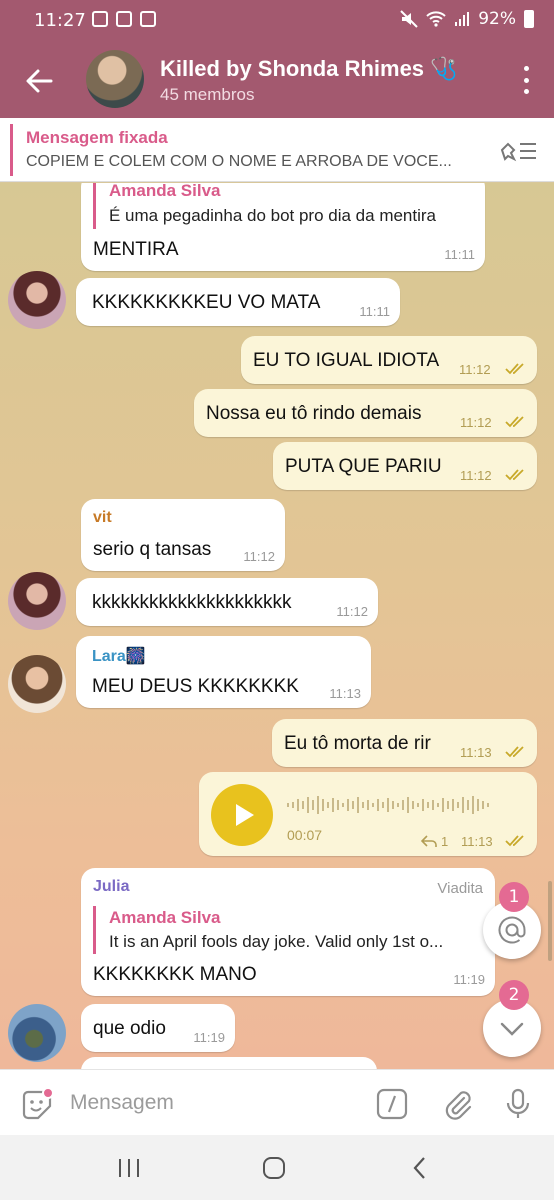 The width and height of the screenshot is (554, 1200). What do you see at coordinates (514, 995) in the screenshot?
I see `unread-badge: 2` at bounding box center [514, 995].